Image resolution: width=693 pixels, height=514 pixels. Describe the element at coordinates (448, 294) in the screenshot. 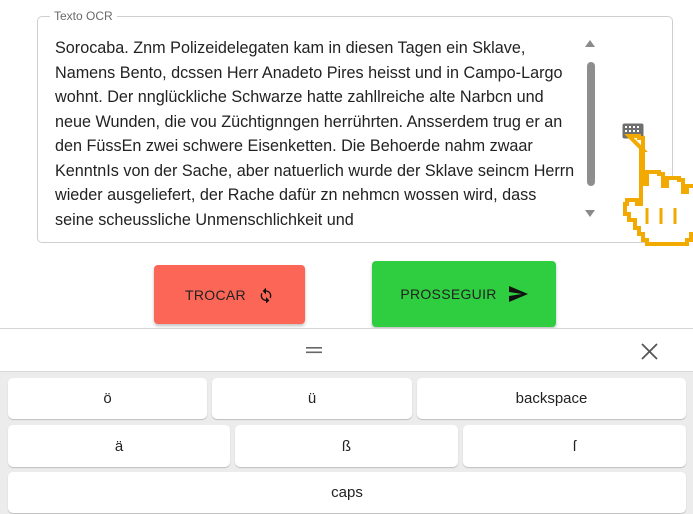

I see `continue-button-label: PROSSEGUIR` at that location.